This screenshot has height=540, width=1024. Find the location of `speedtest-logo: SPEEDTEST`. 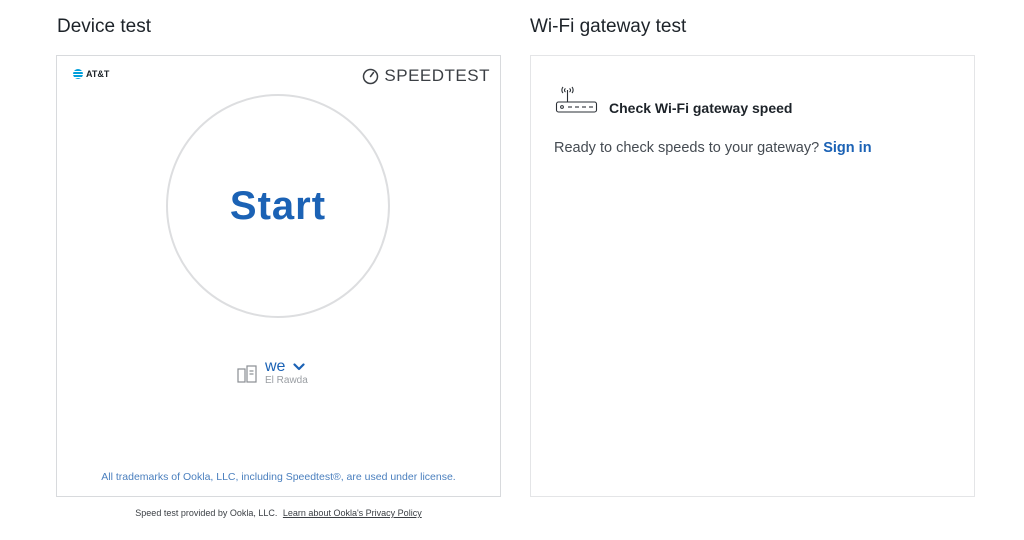

speedtest-logo: SPEEDTEST is located at coordinates (426, 76).